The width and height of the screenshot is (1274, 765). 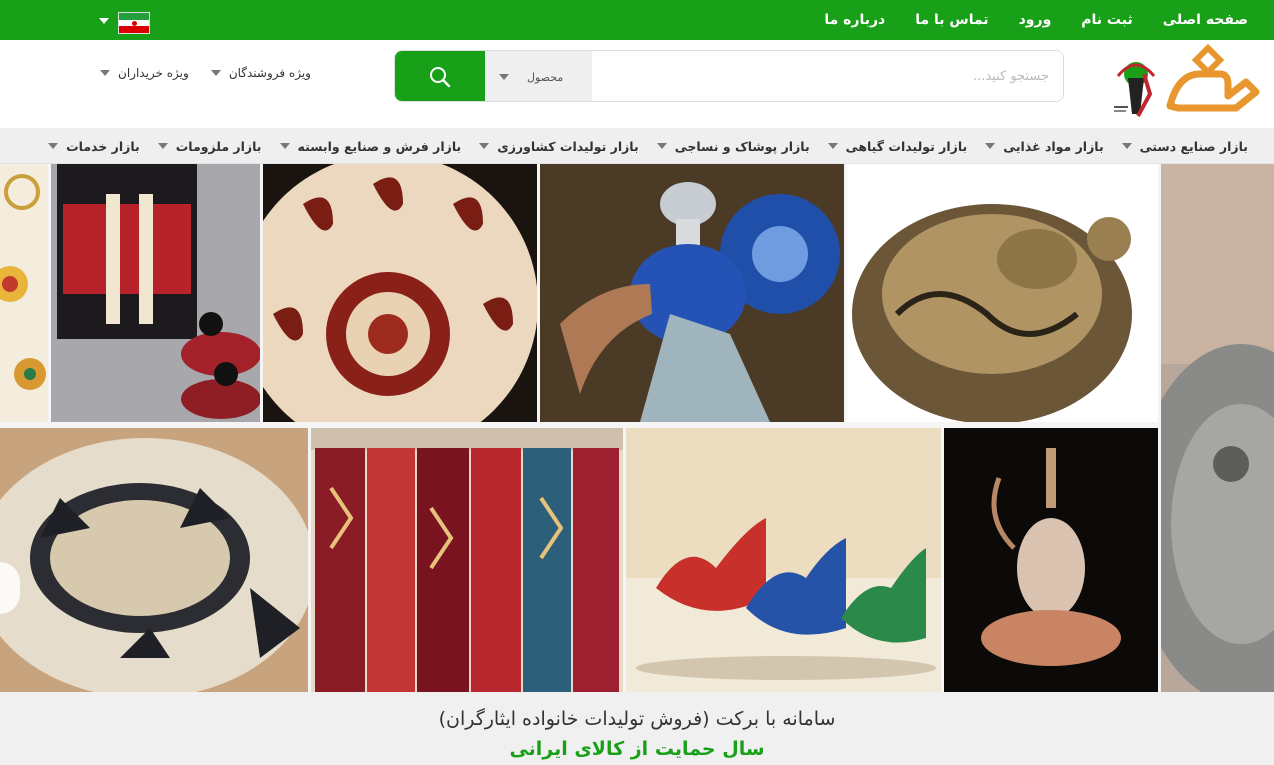 What do you see at coordinates (906, 146) in the screenshot?
I see `category-label: بازار تولیدات گیاهی` at bounding box center [906, 146].